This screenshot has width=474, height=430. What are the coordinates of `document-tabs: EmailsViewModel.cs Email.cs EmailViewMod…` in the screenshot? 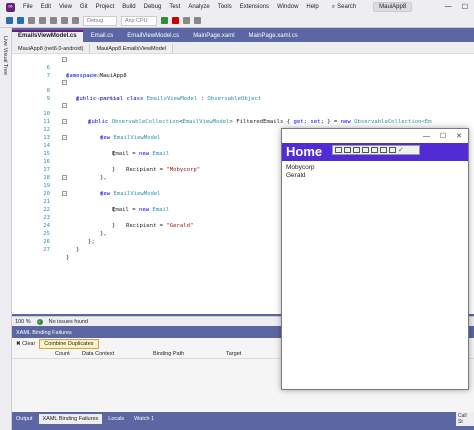 It's located at (243, 36).